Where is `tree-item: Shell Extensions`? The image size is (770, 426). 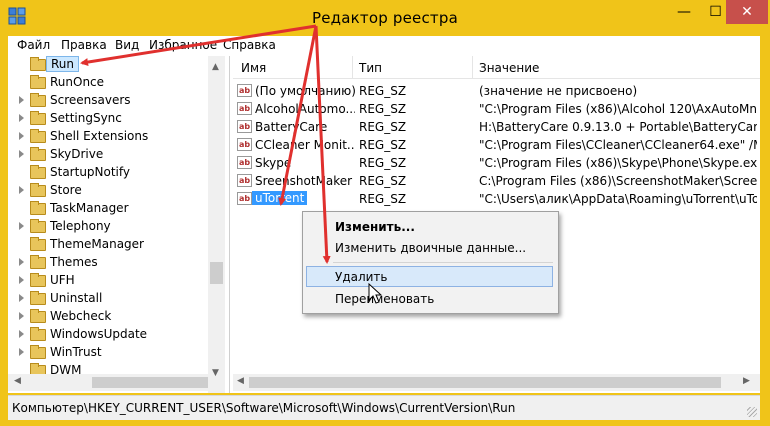
tree-item: Shell Extensions is located at coordinates (108, 137).